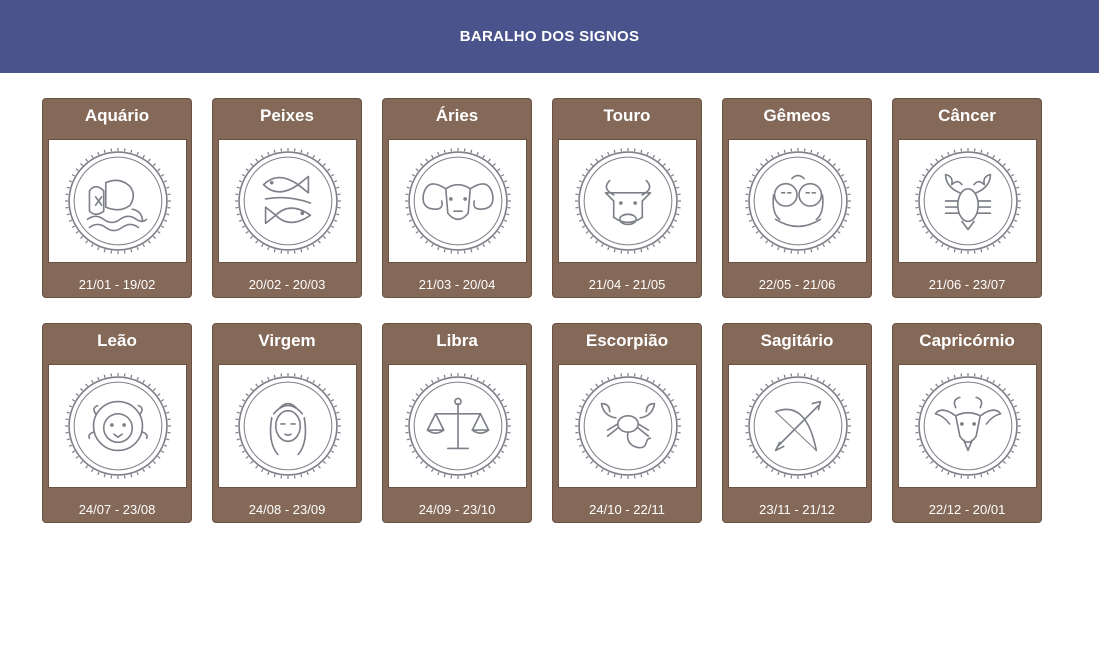 This screenshot has height=653, width=1099. What do you see at coordinates (627, 201) in the screenshot?
I see `taurus-icon` at bounding box center [627, 201].